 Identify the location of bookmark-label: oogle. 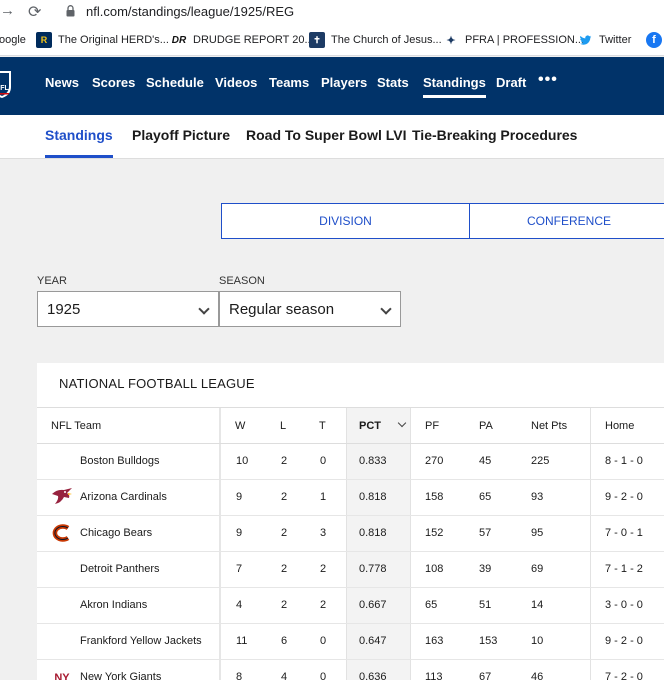
(13, 40).